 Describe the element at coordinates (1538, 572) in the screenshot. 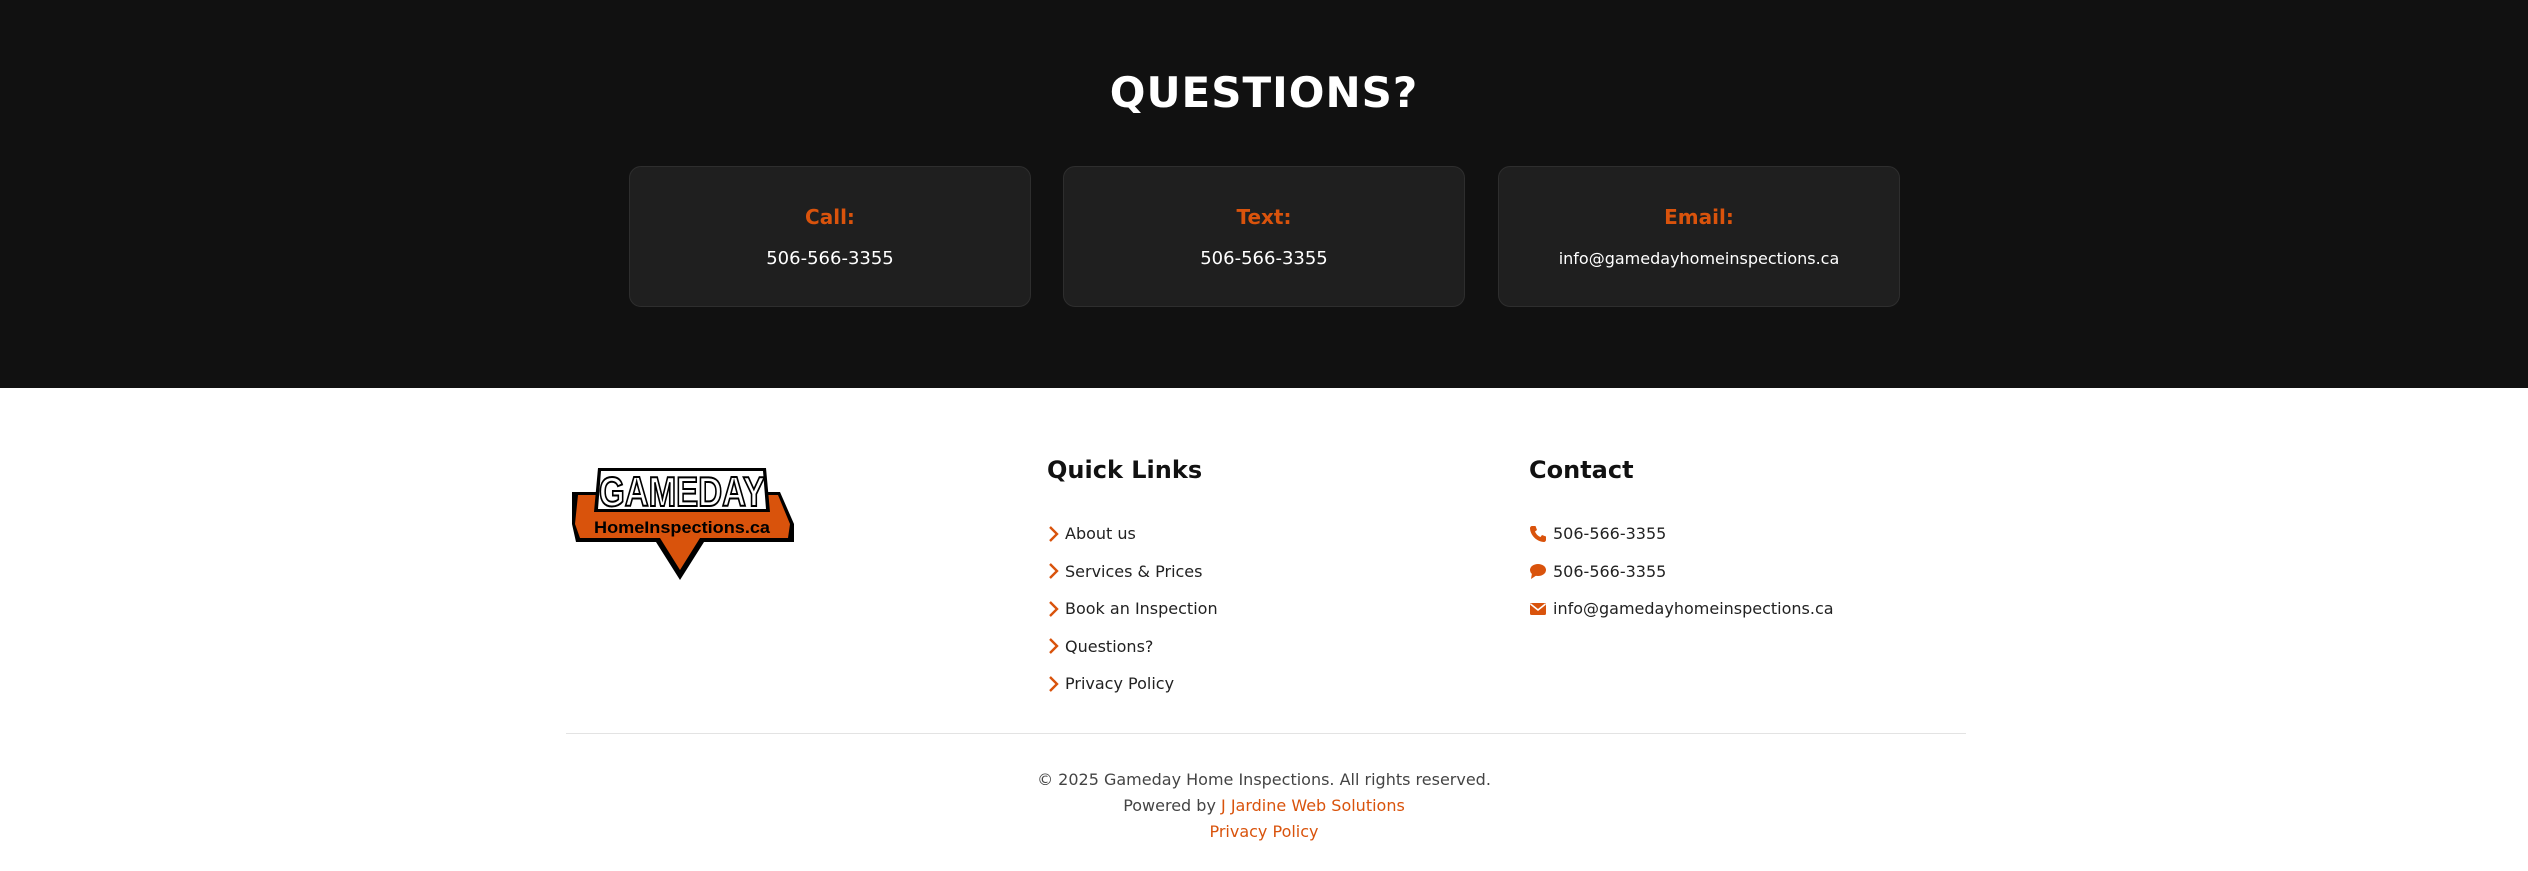

I see `chat-bubble-icon` at that location.